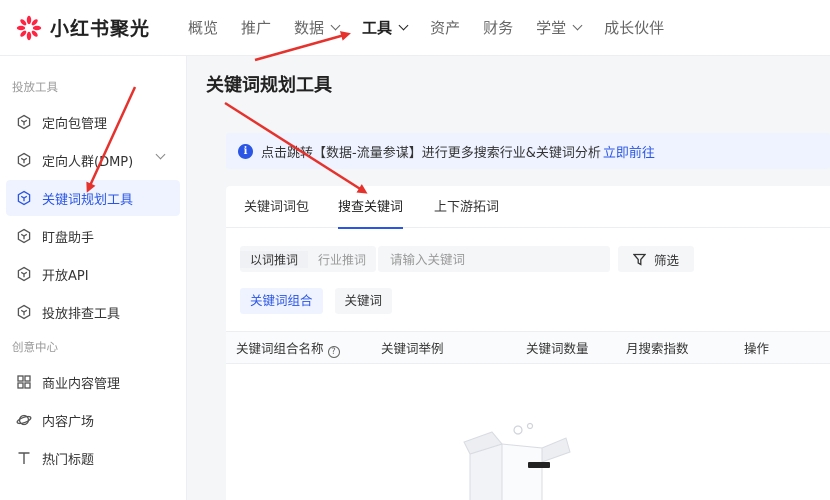  I want to click on sidebar-item-label: 开放API, so click(65, 276).